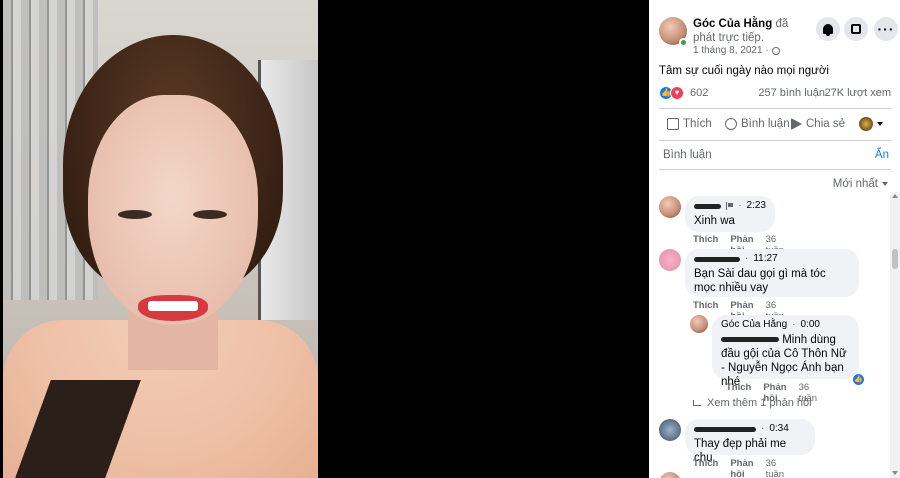 This screenshot has width=900, height=478. I want to click on comment-bubble: · 2:23 Xinh wa, so click(730, 214).